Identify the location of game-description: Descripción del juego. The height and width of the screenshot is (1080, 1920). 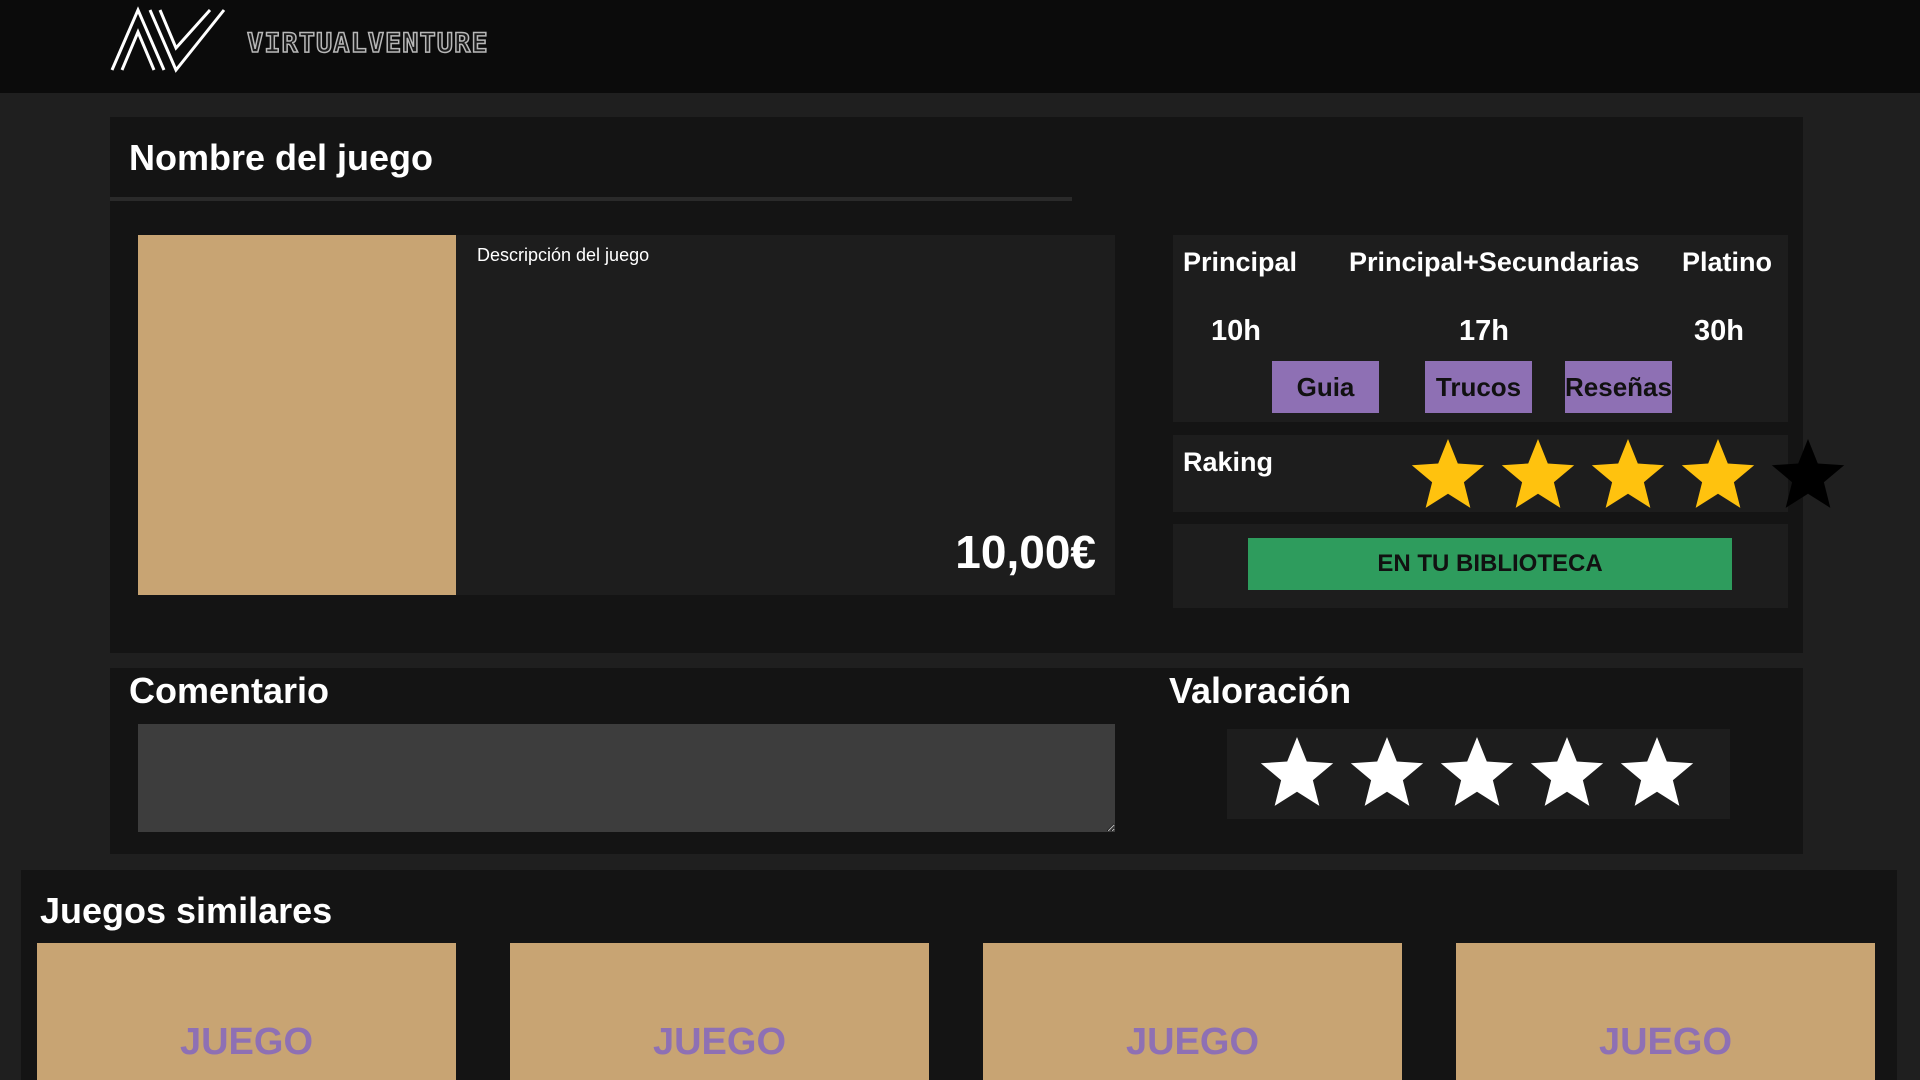
(563, 255).